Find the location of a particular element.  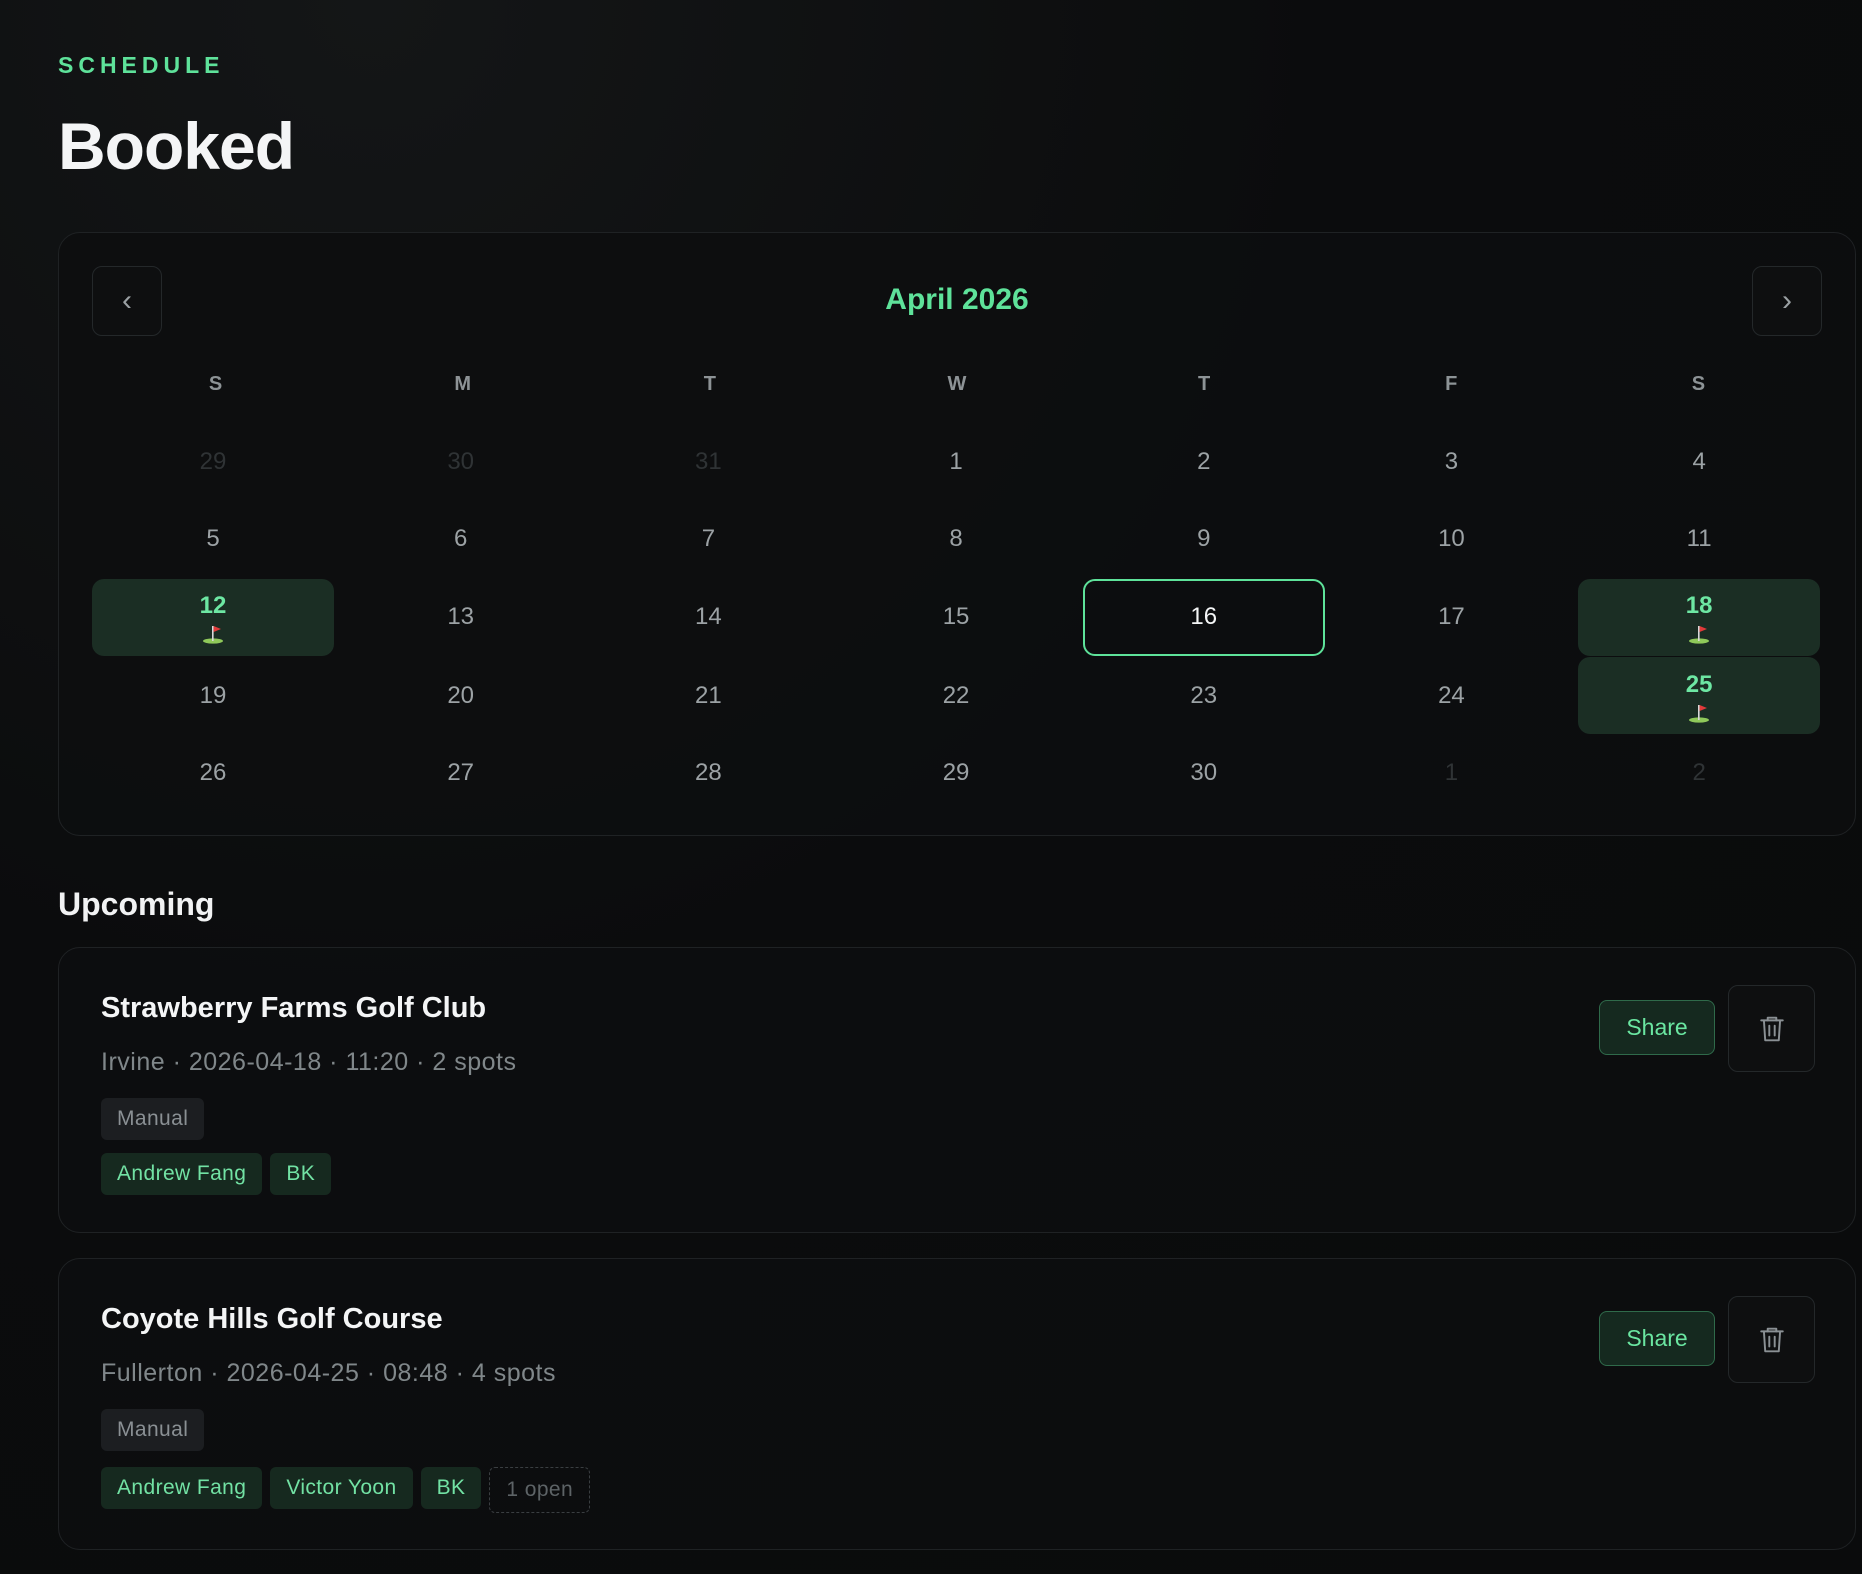

day-number: 22 is located at coordinates (956, 695).